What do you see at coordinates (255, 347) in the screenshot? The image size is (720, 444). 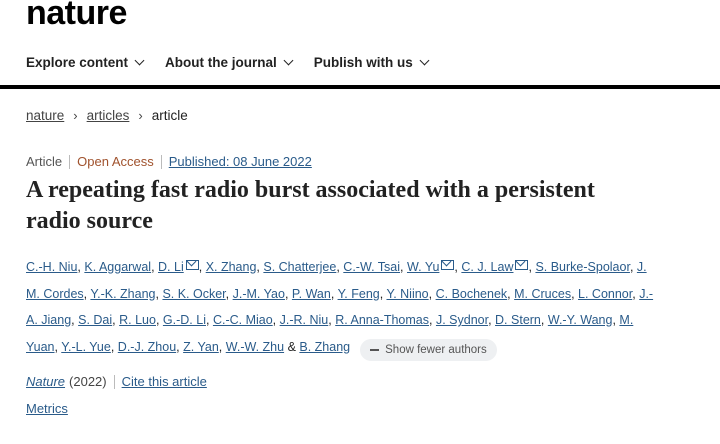 I see `author-link: W.-W. Zhu` at bounding box center [255, 347].